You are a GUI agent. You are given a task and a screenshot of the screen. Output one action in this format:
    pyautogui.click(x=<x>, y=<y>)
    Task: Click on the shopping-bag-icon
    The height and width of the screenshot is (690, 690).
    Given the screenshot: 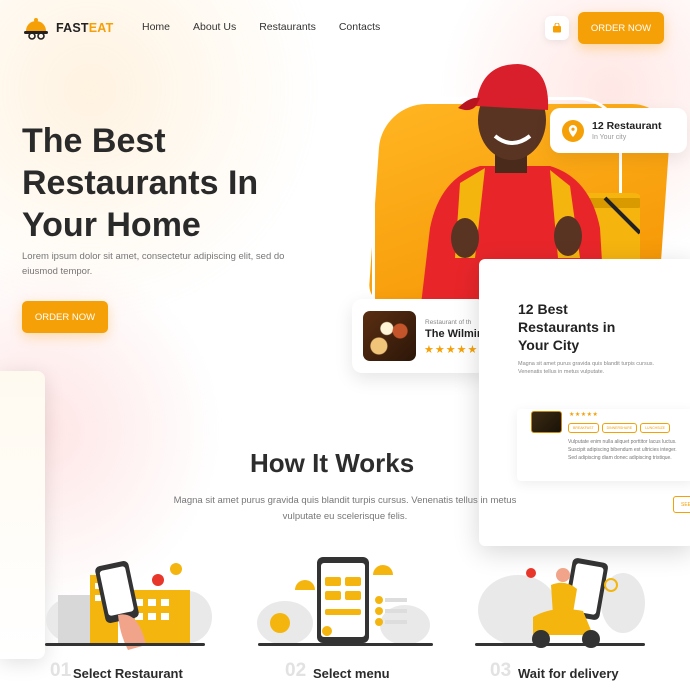 What is the action you would take?
    pyautogui.click(x=557, y=28)
    